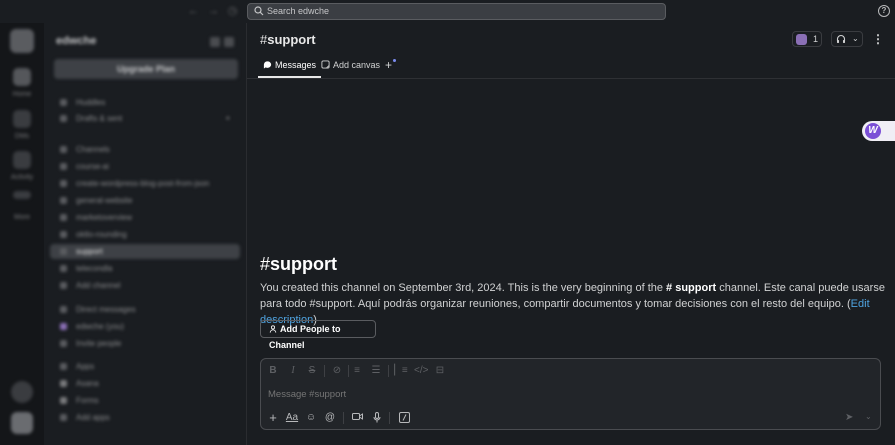 Image resolution: width=895 pixels, height=445 pixels. What do you see at coordinates (145, 400) in the screenshot?
I see `sidebar-item-app: Forms` at bounding box center [145, 400].